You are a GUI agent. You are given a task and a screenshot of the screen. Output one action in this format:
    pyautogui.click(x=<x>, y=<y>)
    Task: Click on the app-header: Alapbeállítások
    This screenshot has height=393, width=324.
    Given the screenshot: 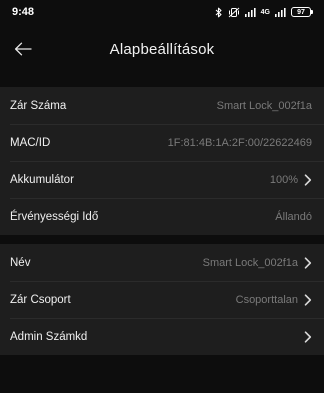 What is the action you would take?
    pyautogui.click(x=162, y=49)
    